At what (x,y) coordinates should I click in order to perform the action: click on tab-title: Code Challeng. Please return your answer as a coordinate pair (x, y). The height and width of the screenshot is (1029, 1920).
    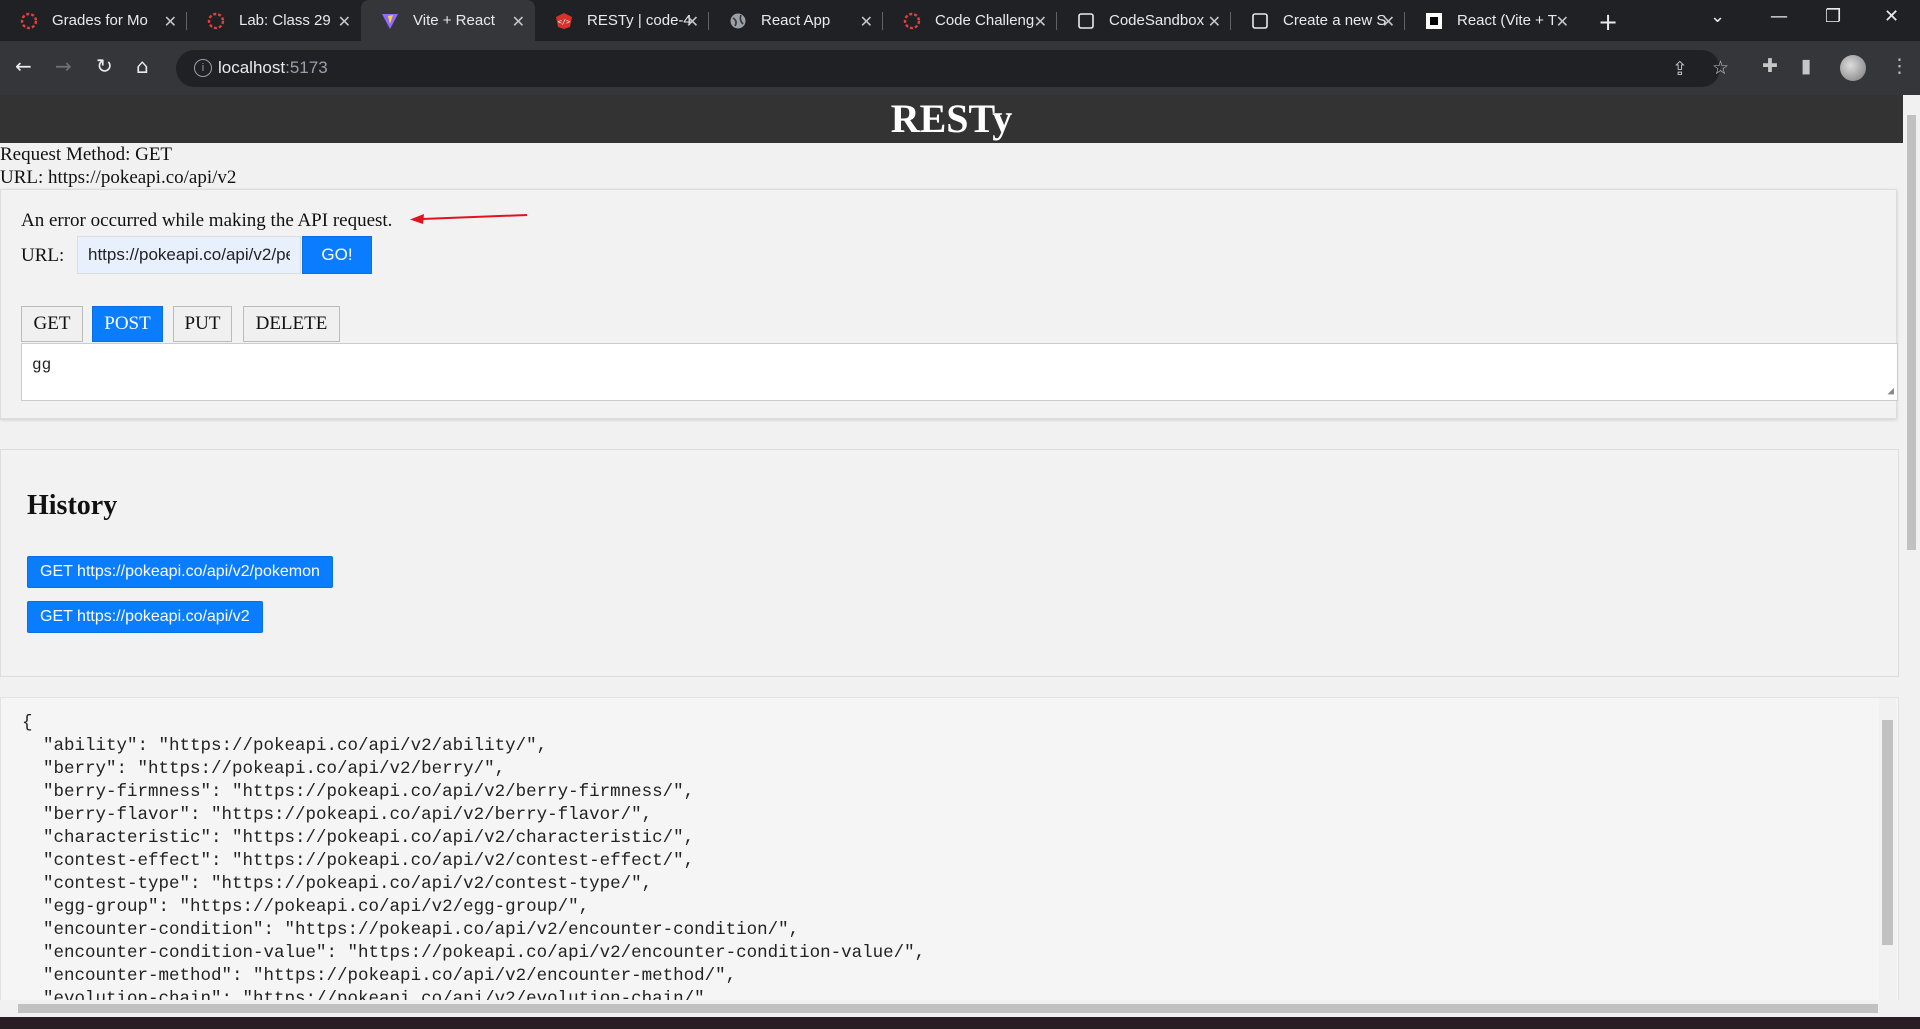
    Looking at the image, I should click on (985, 20).